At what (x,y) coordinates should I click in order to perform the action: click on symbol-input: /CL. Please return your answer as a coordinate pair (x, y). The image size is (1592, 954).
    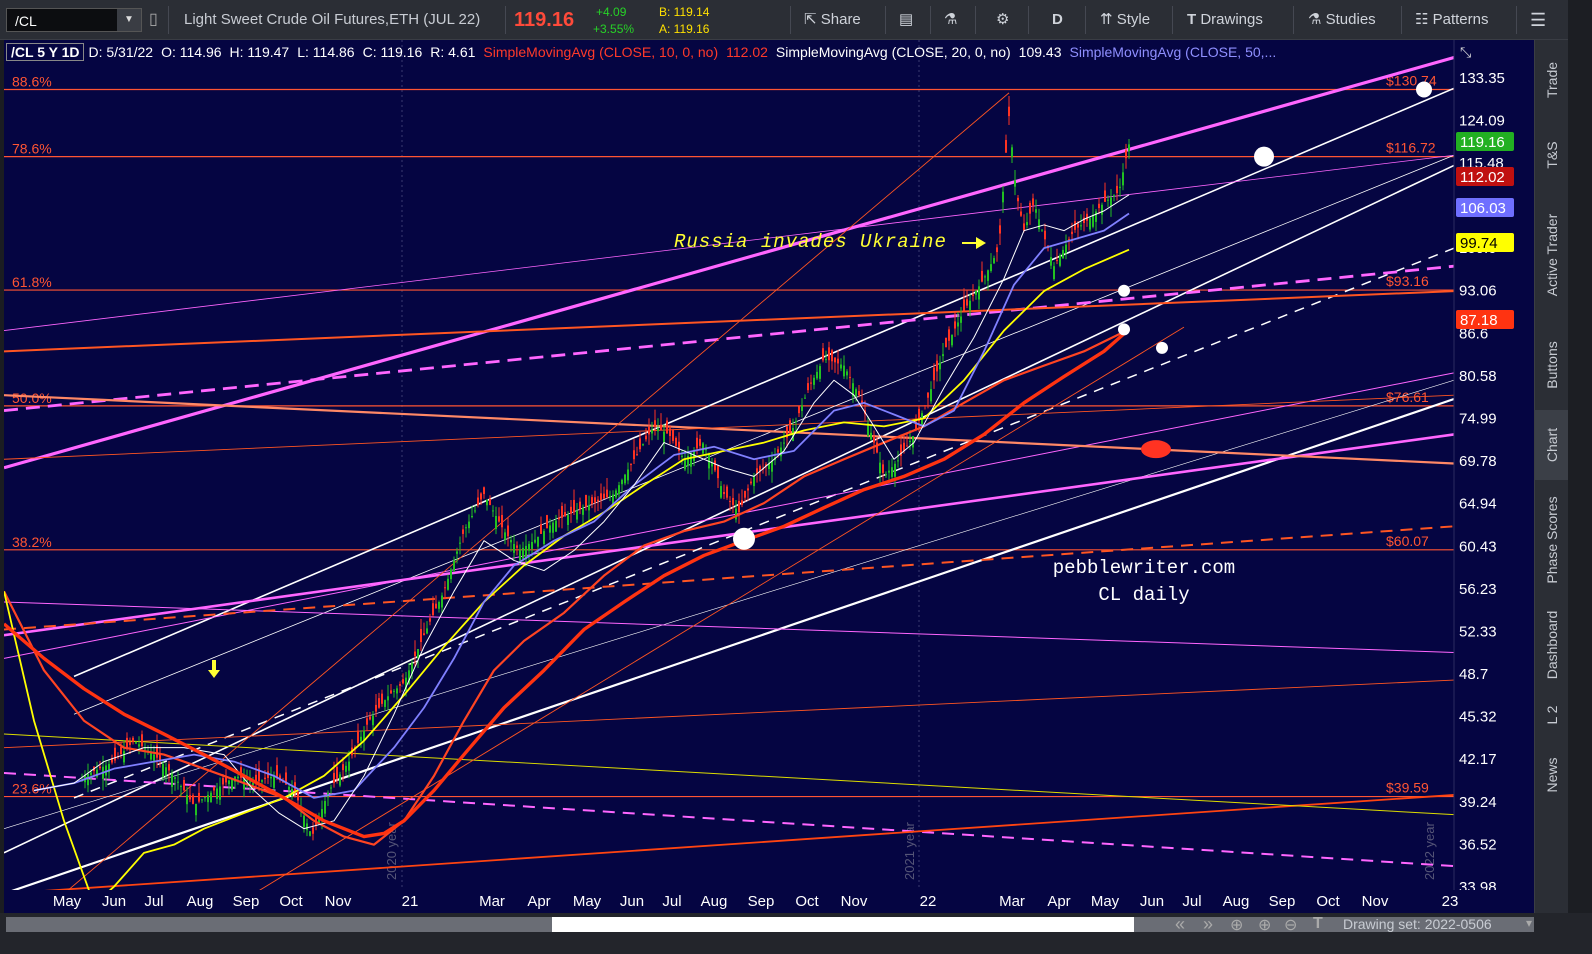
    Looking at the image, I should click on (26, 21).